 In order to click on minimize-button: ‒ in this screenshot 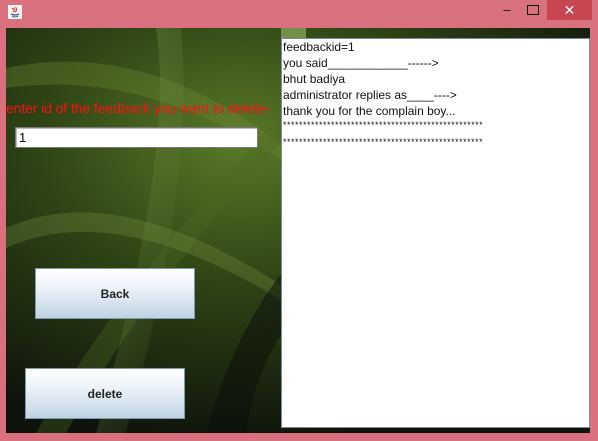, I will do `click(507, 10)`.